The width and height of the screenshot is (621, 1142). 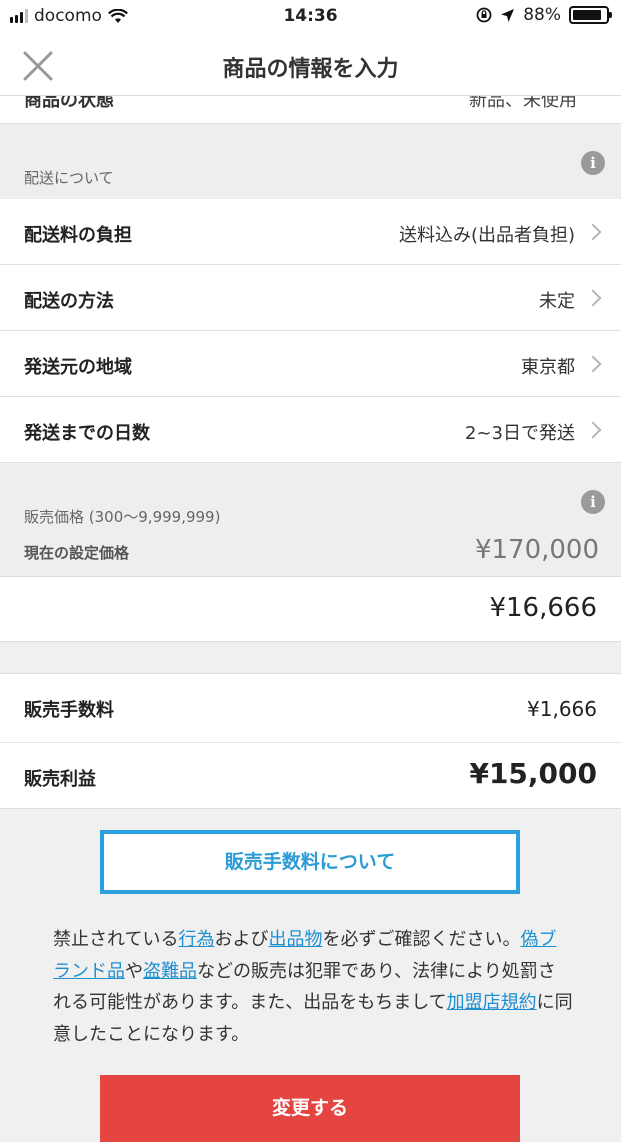 What do you see at coordinates (310, 298) in the screenshot?
I see `shipping-method-row: 配送の方法 未定` at bounding box center [310, 298].